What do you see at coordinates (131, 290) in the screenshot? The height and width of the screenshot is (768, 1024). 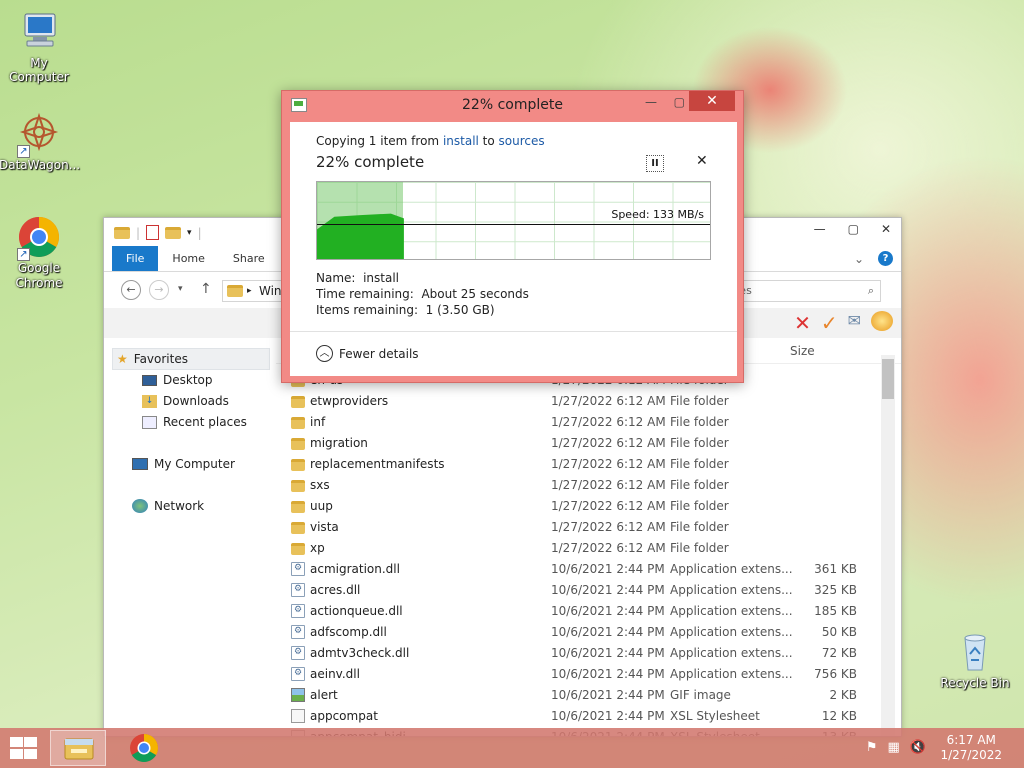 I see `back-button: ←` at bounding box center [131, 290].